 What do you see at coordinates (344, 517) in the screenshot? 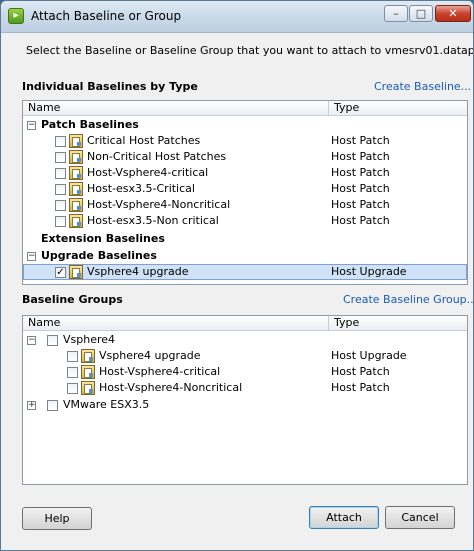
I see `attach-button: Attach` at bounding box center [344, 517].